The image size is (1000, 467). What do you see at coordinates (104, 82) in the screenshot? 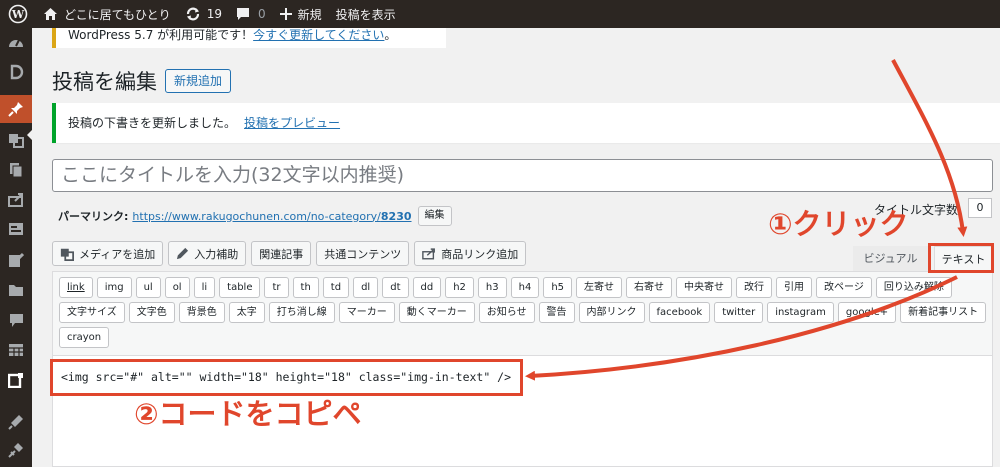
I see `page-title: 投稿を編集` at bounding box center [104, 82].